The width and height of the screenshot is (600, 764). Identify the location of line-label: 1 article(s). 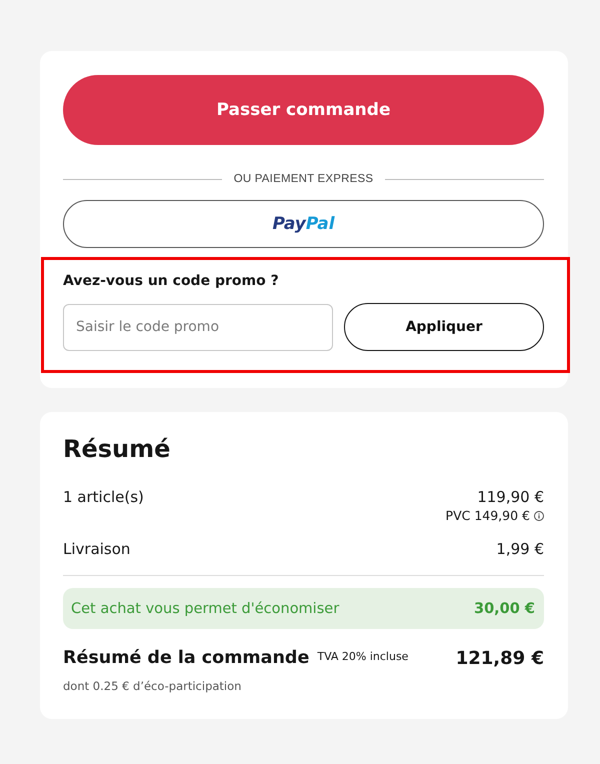
(103, 497).